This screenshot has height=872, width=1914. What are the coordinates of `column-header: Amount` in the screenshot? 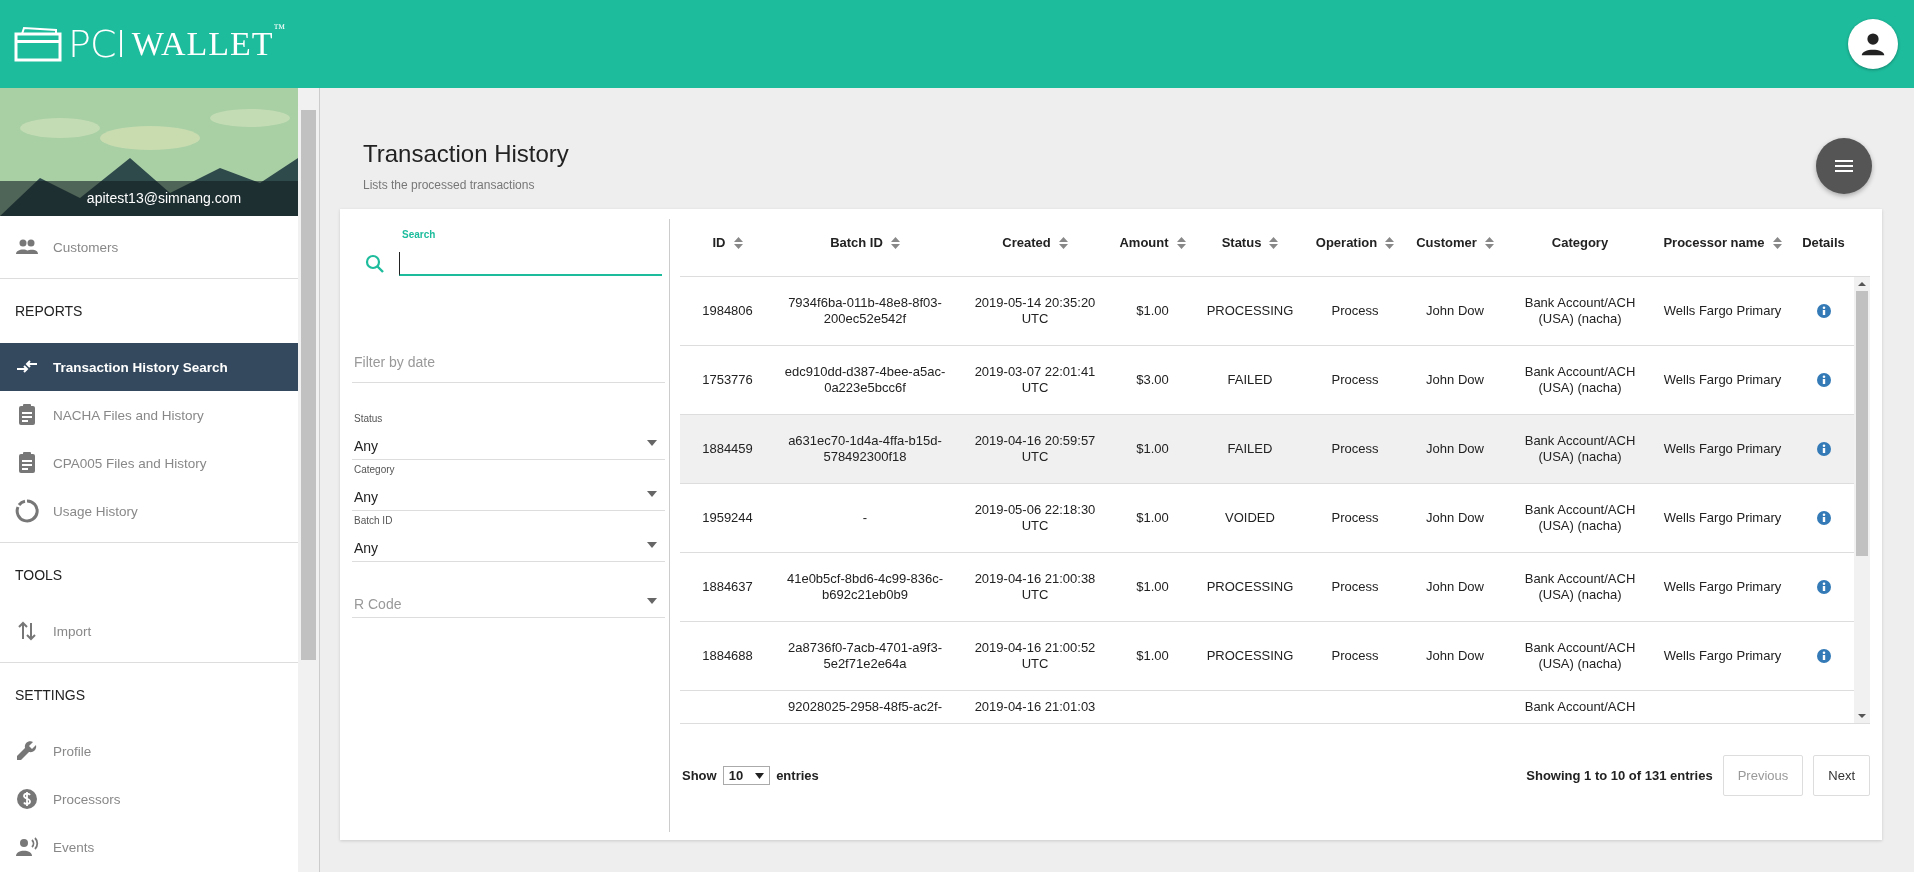 It's located at (1144, 242).